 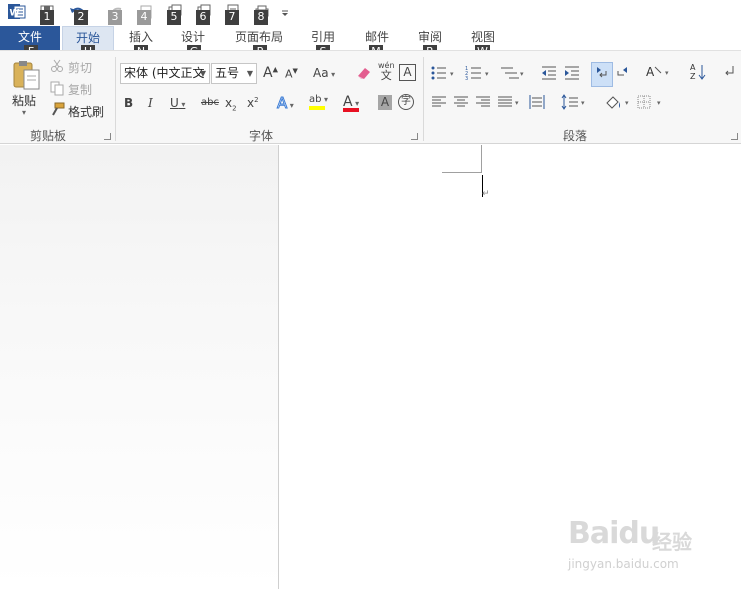 What do you see at coordinates (174, 103) in the screenshot?
I see `underline-label: U` at bounding box center [174, 103].